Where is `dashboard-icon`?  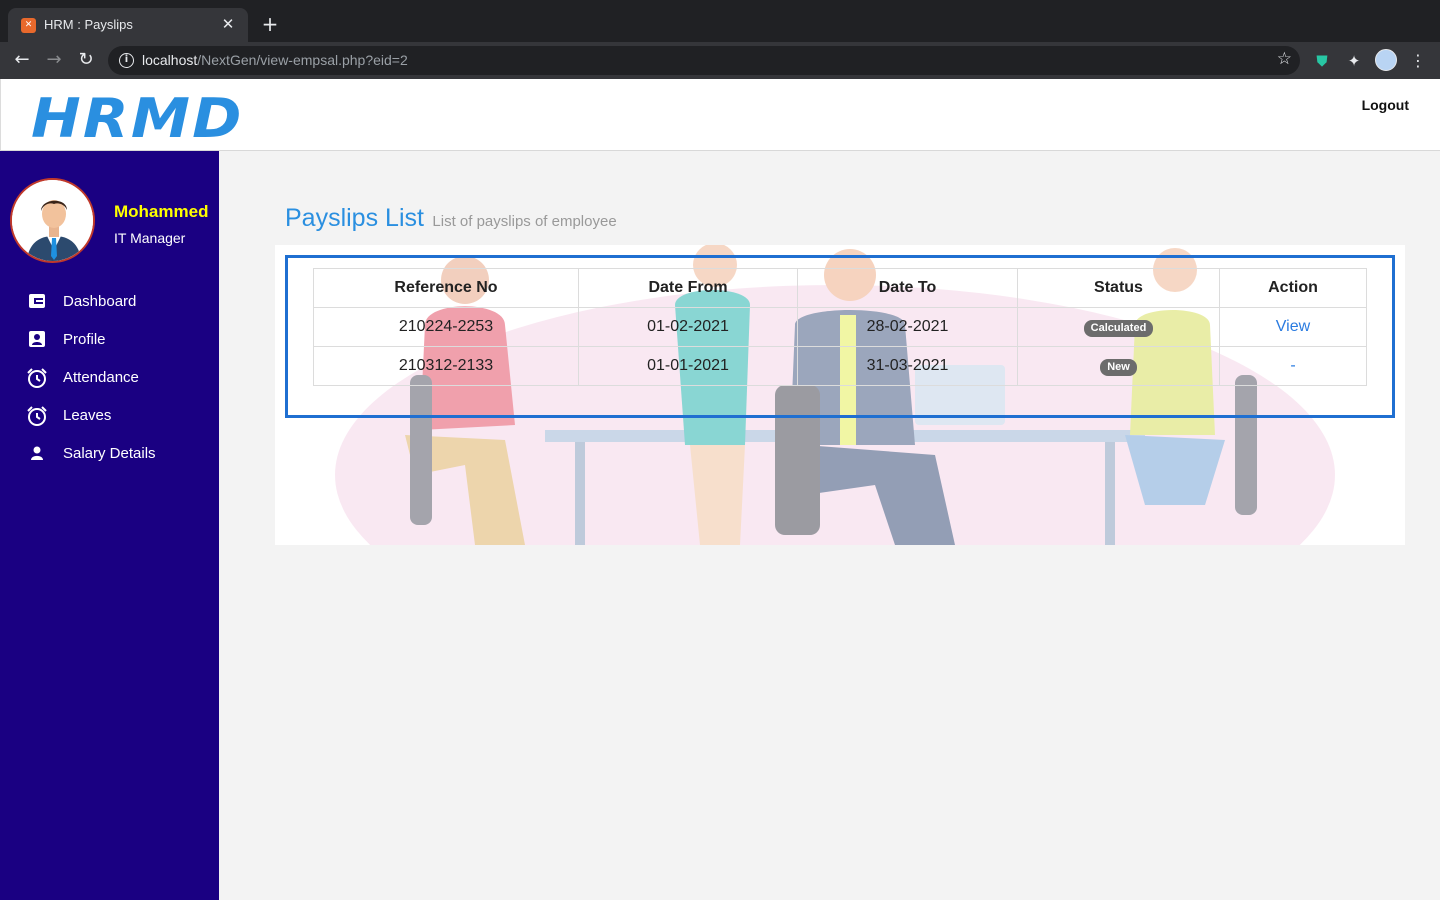
dashboard-icon is located at coordinates (37, 302).